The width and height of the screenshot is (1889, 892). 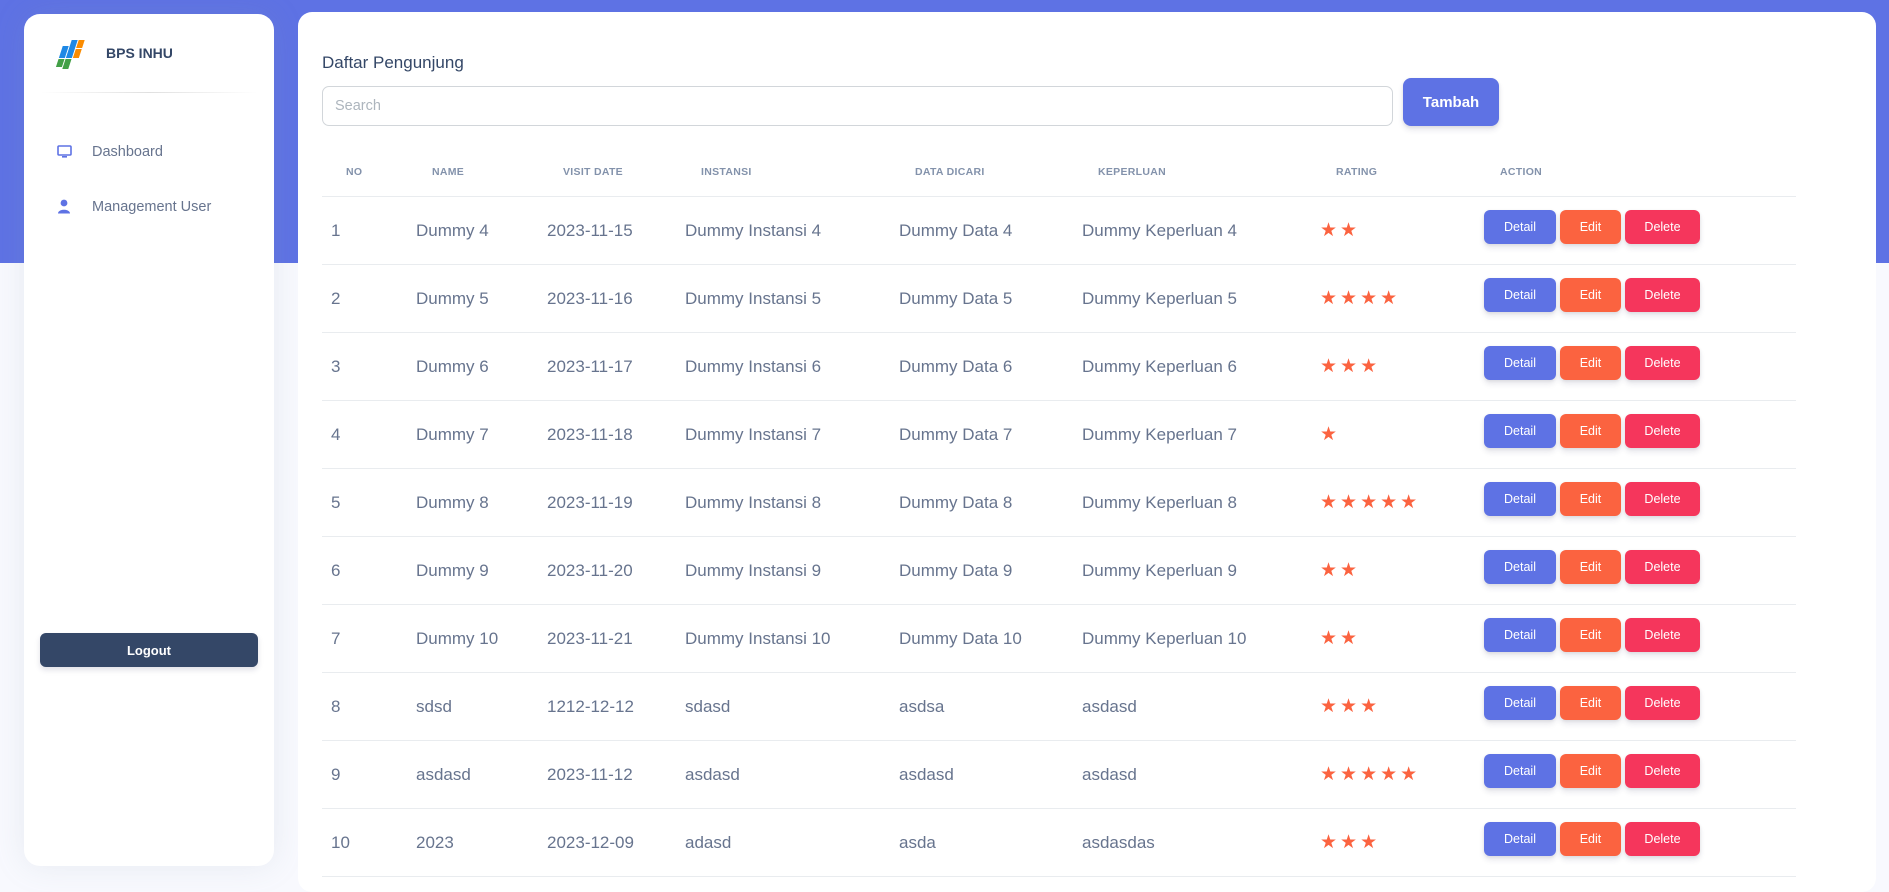 I want to click on cell-no: 2, so click(x=369, y=298).